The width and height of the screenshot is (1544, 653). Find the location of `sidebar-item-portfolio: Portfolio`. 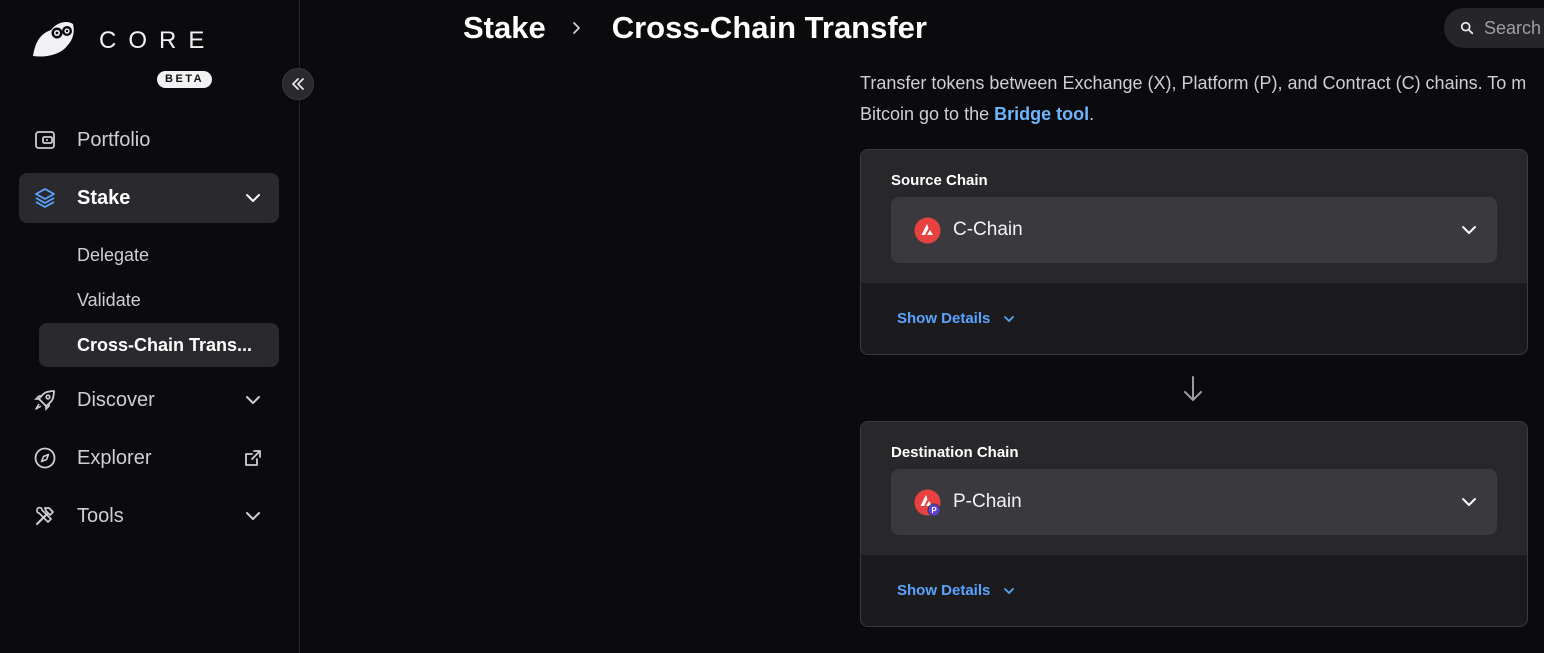

sidebar-item-portfolio: Portfolio is located at coordinates (149, 140).